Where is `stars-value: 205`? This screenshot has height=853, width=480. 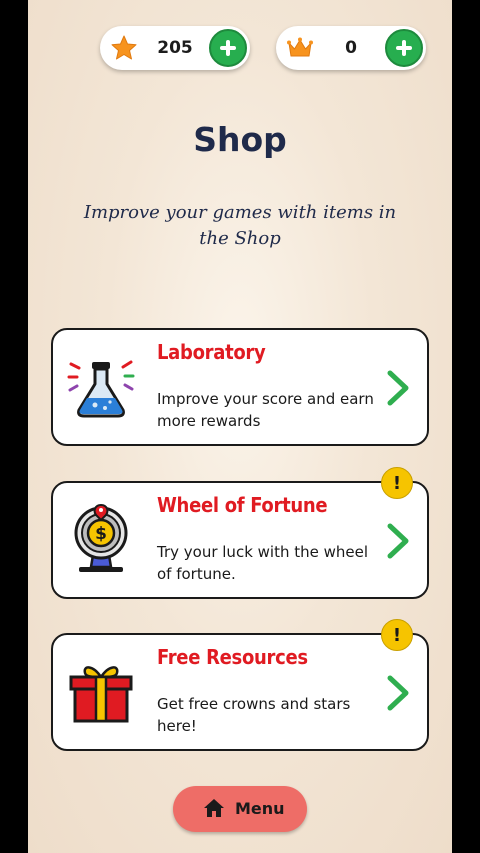
stars-value: 205 is located at coordinates (175, 48).